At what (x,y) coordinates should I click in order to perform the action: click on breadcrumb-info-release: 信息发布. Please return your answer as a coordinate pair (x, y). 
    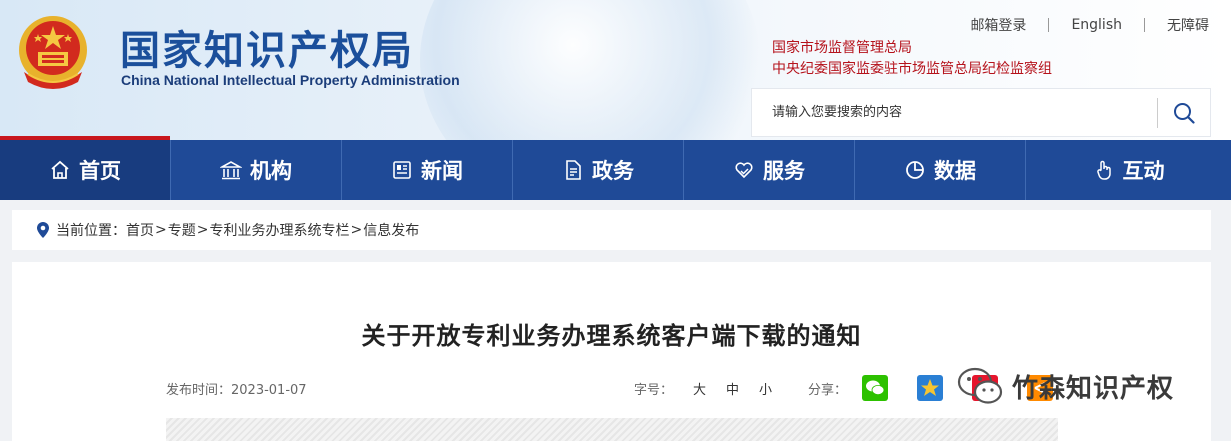
    Looking at the image, I should click on (391, 230).